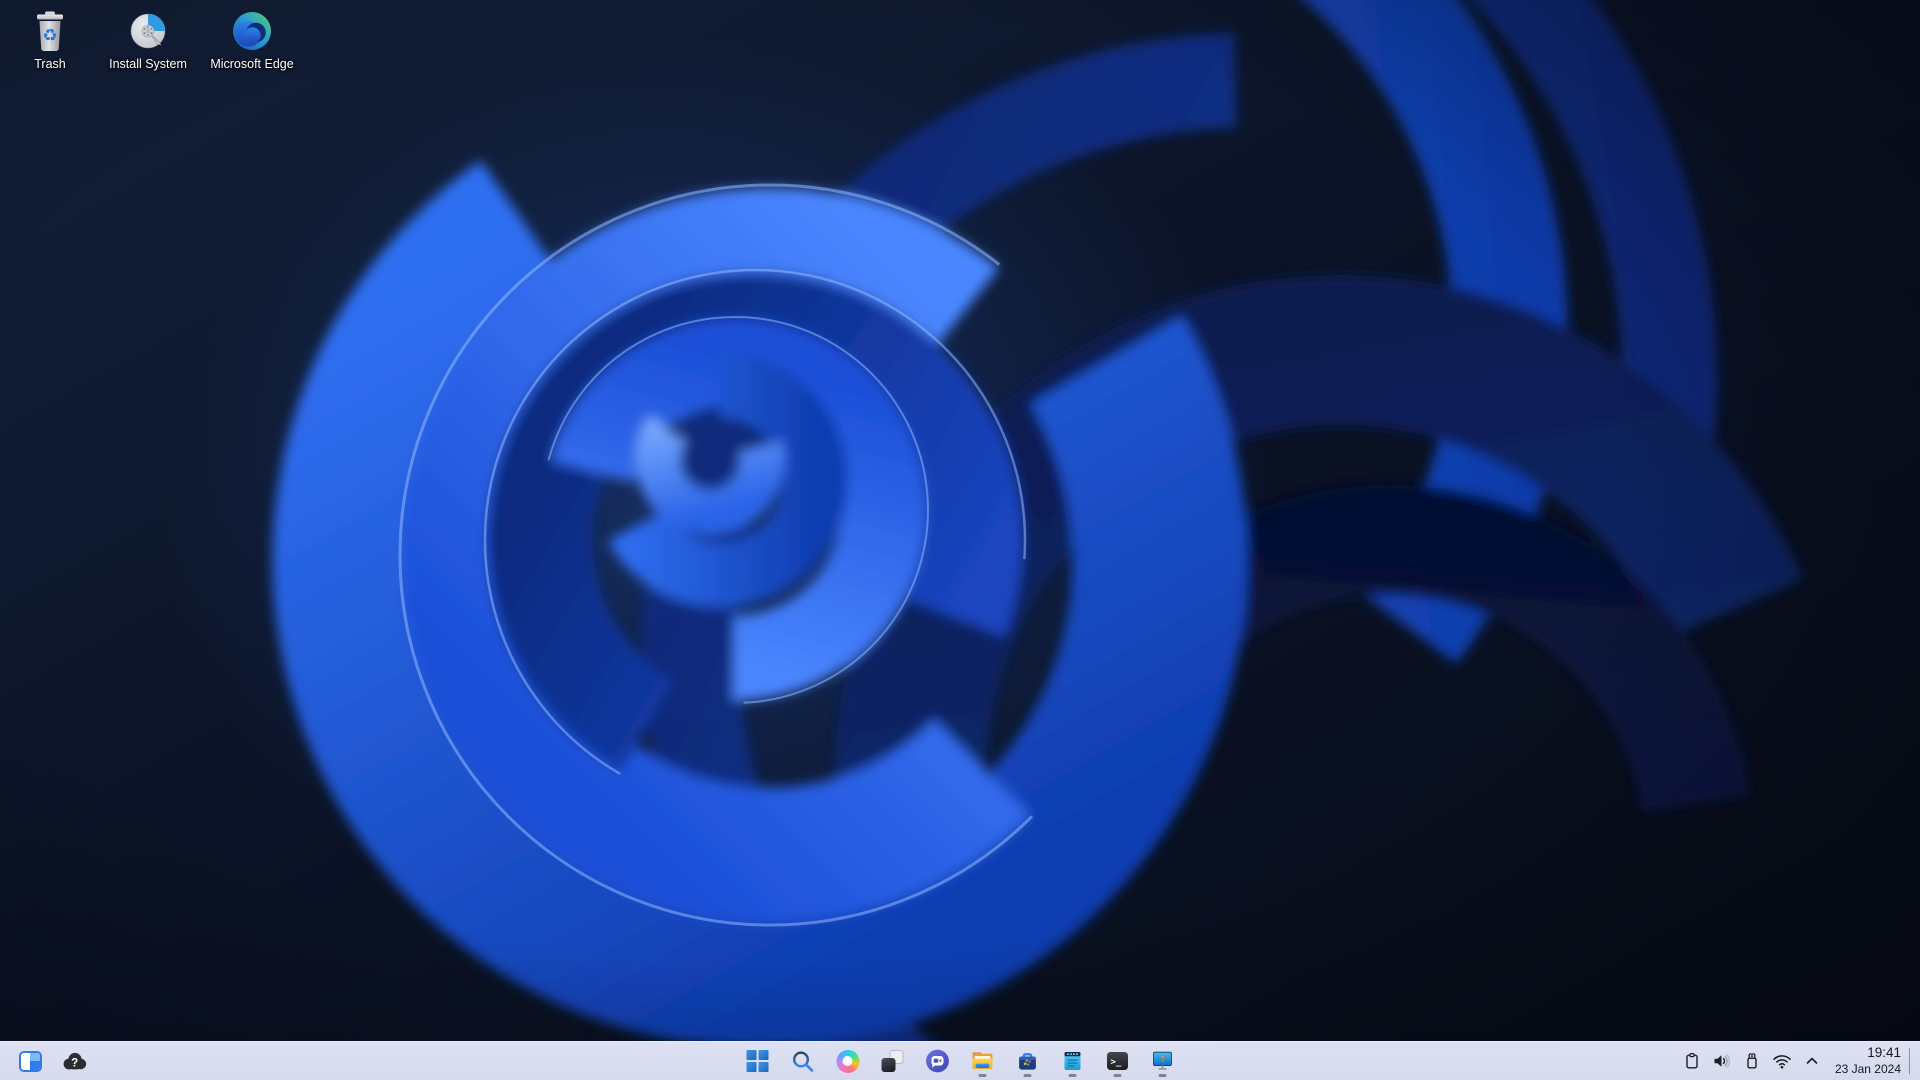  What do you see at coordinates (148, 31) in the screenshot?
I see `installer-disk-icon` at bounding box center [148, 31].